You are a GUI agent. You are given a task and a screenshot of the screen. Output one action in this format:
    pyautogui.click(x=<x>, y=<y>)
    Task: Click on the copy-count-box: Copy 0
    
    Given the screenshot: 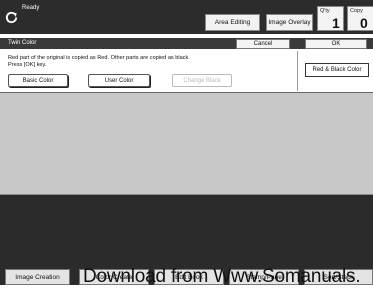 What is the action you would take?
    pyautogui.click(x=360, y=18)
    